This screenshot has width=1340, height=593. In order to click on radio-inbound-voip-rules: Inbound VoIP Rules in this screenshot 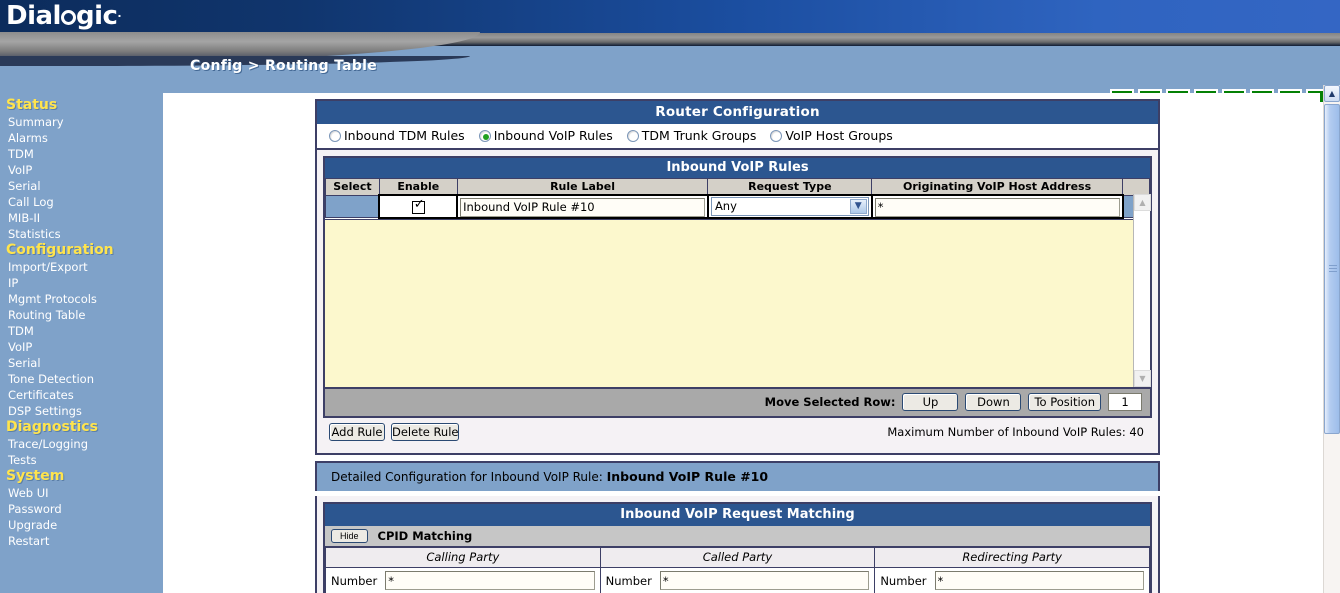, I will do `click(545, 135)`.